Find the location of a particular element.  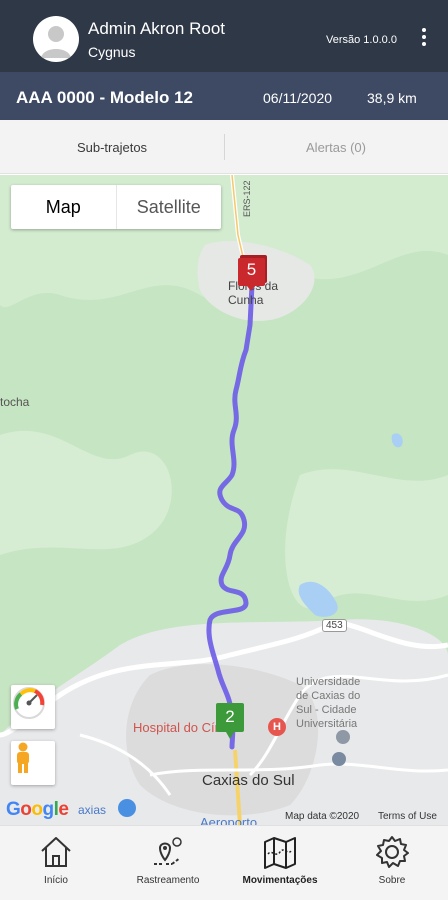

map-label-town-west: tocha is located at coordinates (15, 402).